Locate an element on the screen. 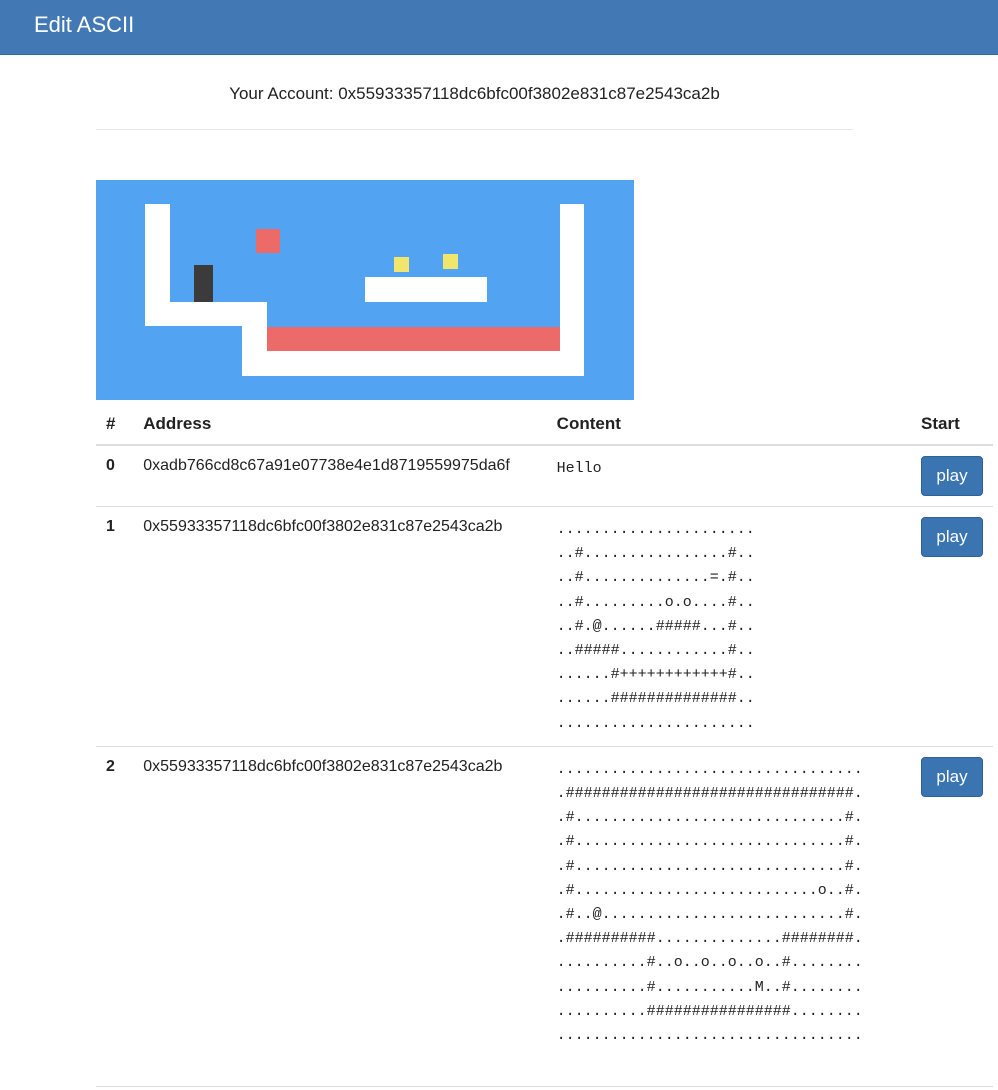 This screenshot has width=998, height=1090. row-number: 1 is located at coordinates (115, 626).